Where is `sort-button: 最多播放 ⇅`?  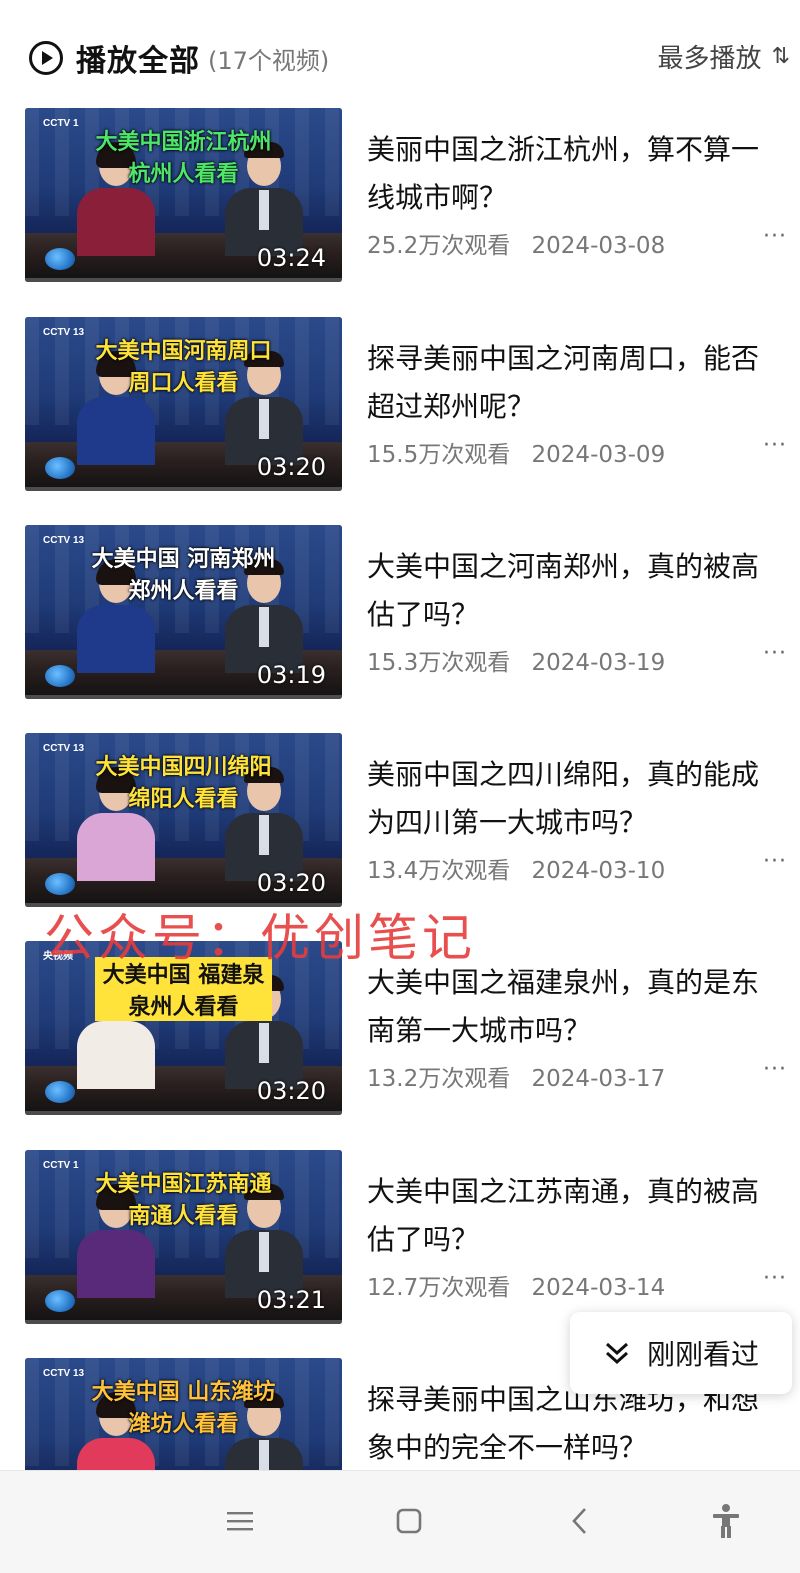 sort-button: 最多播放 ⇅ is located at coordinates (724, 56).